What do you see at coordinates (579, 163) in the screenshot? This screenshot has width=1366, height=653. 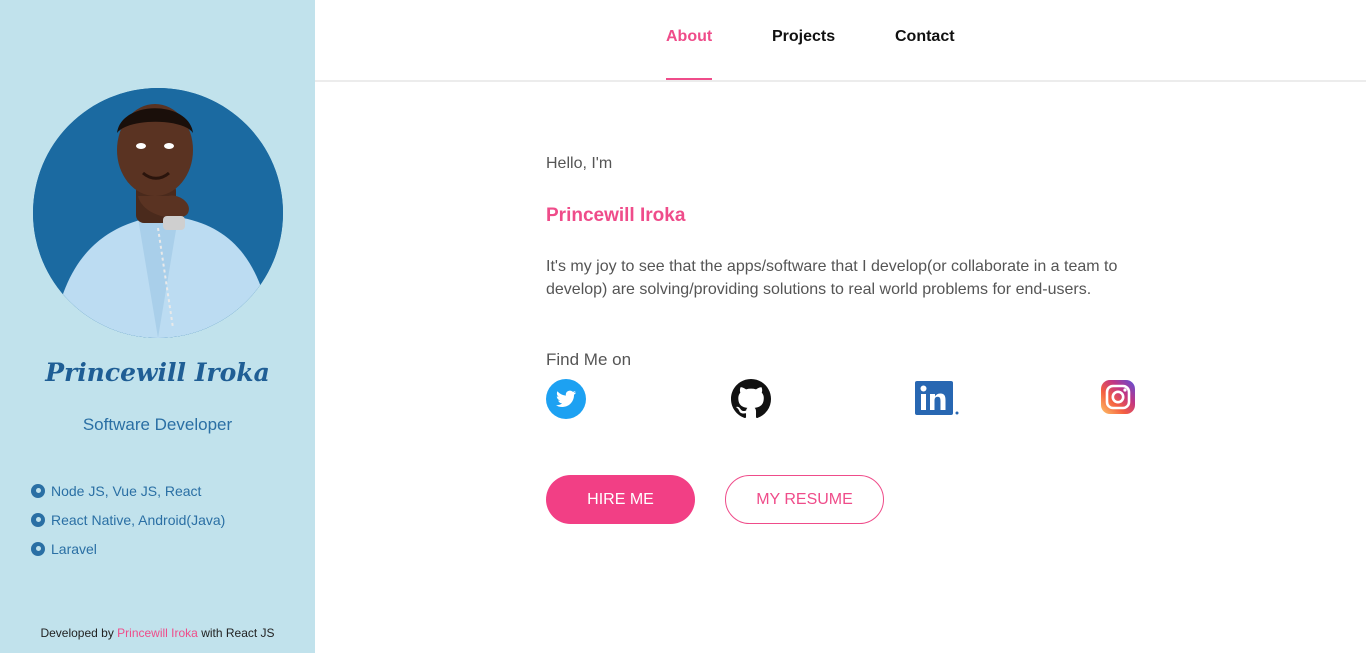 I see `greeting: Hello, I'm` at bounding box center [579, 163].